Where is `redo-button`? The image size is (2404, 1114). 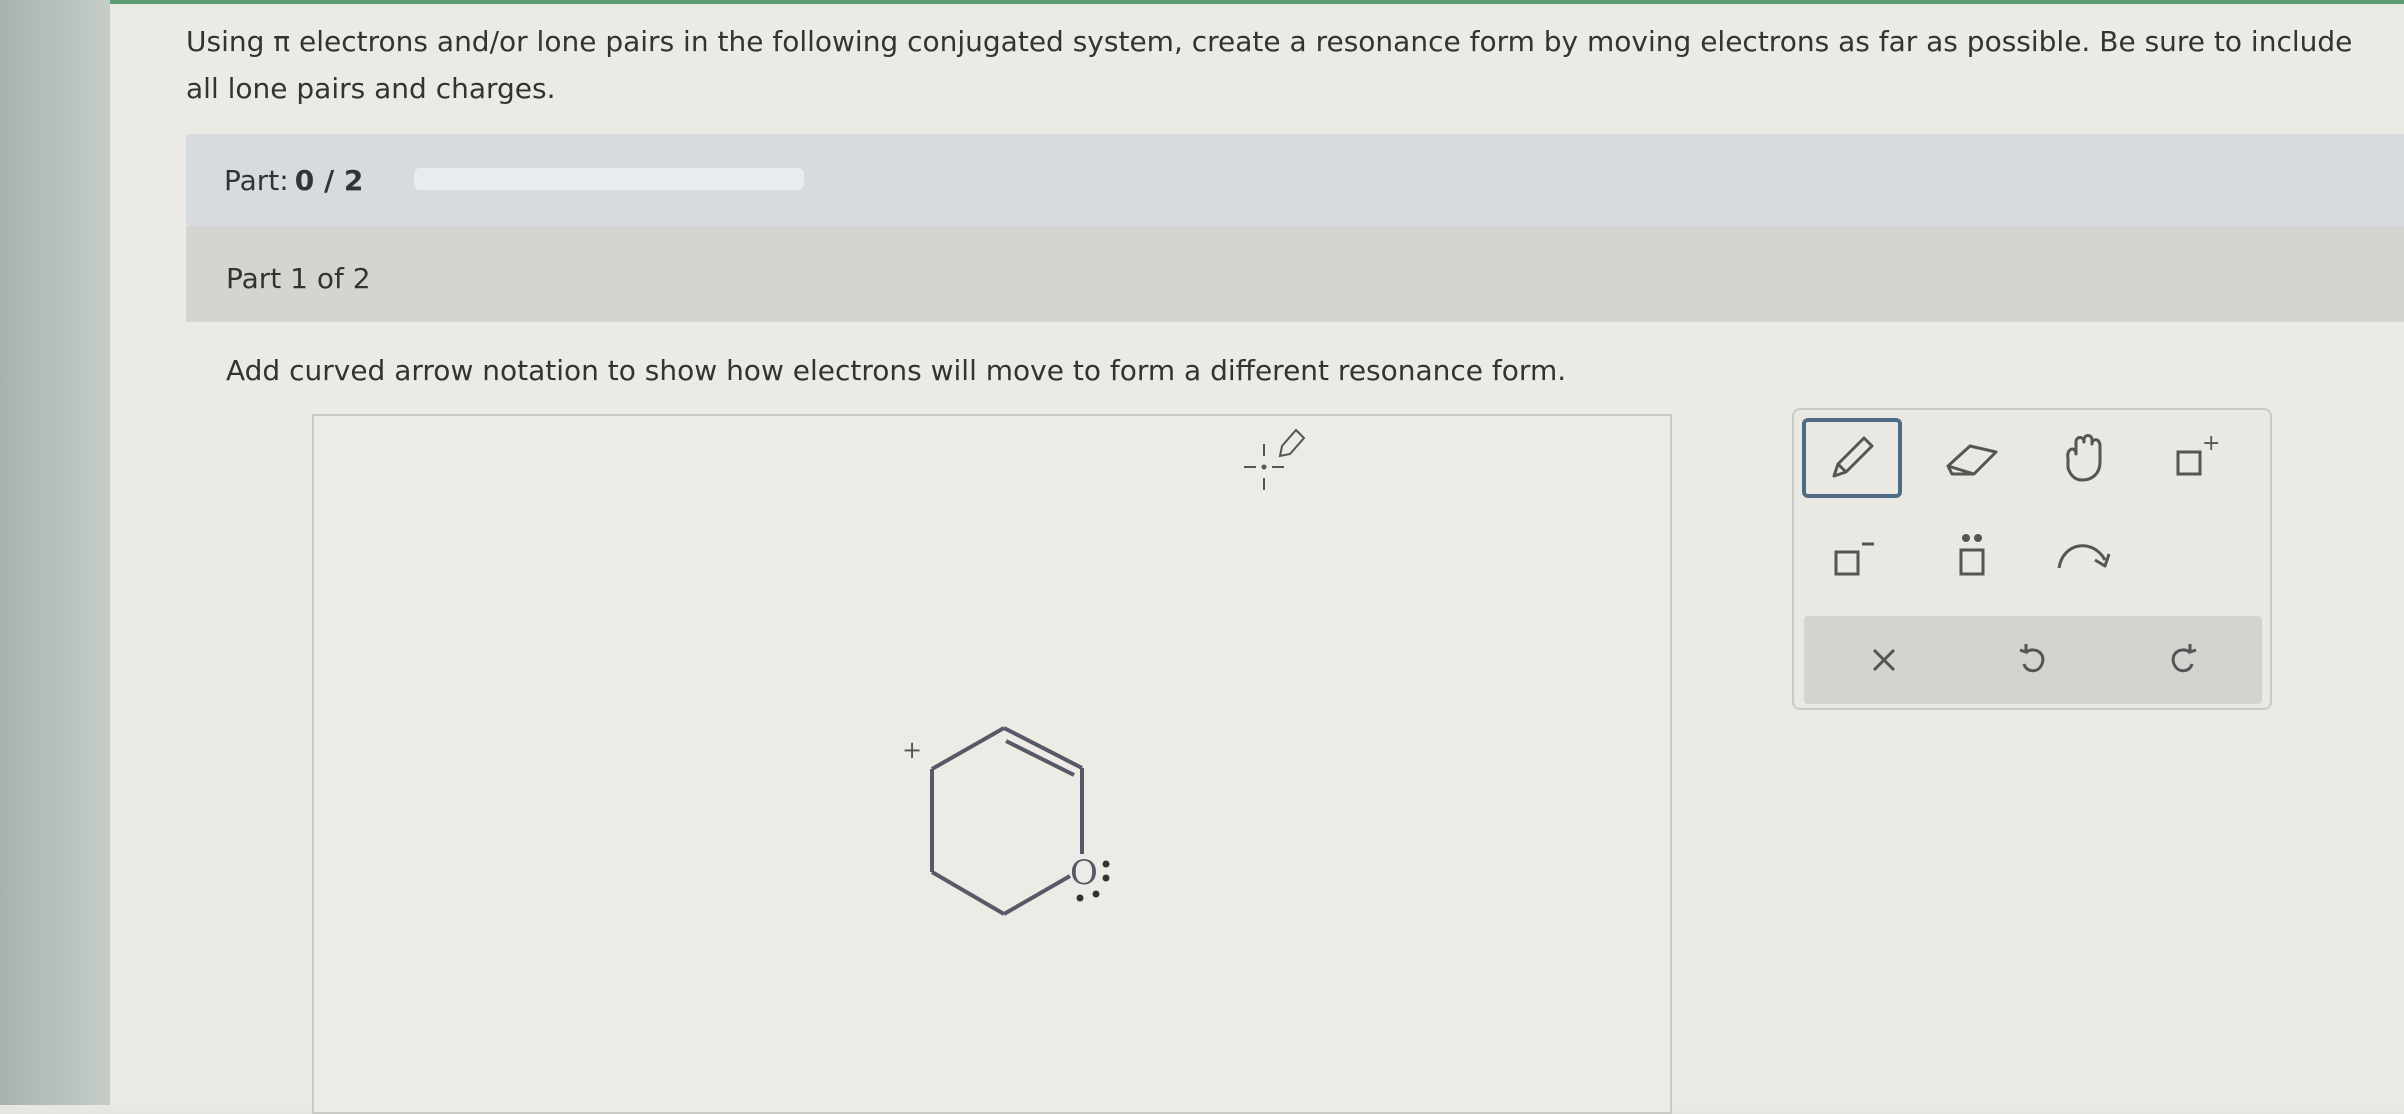
redo-button is located at coordinates (2184, 660).